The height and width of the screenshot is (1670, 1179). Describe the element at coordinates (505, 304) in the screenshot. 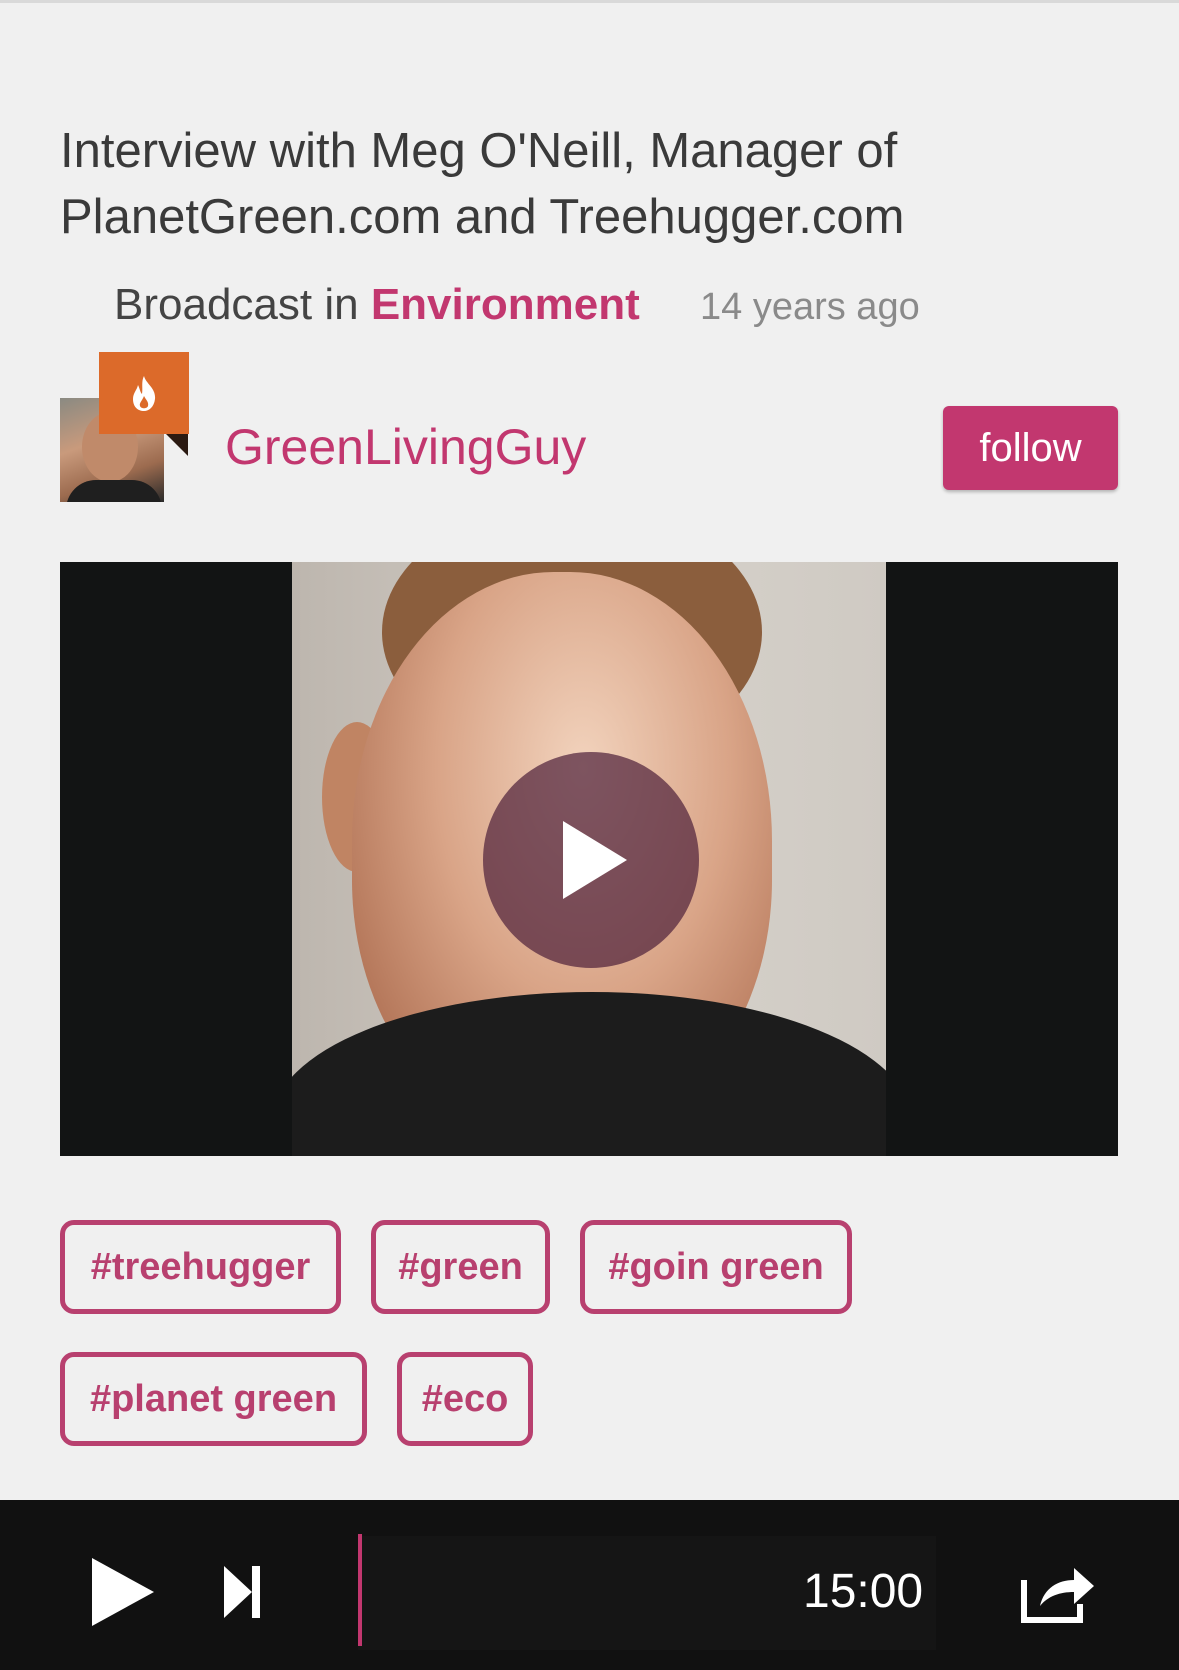

I see `category-link: Environment` at that location.